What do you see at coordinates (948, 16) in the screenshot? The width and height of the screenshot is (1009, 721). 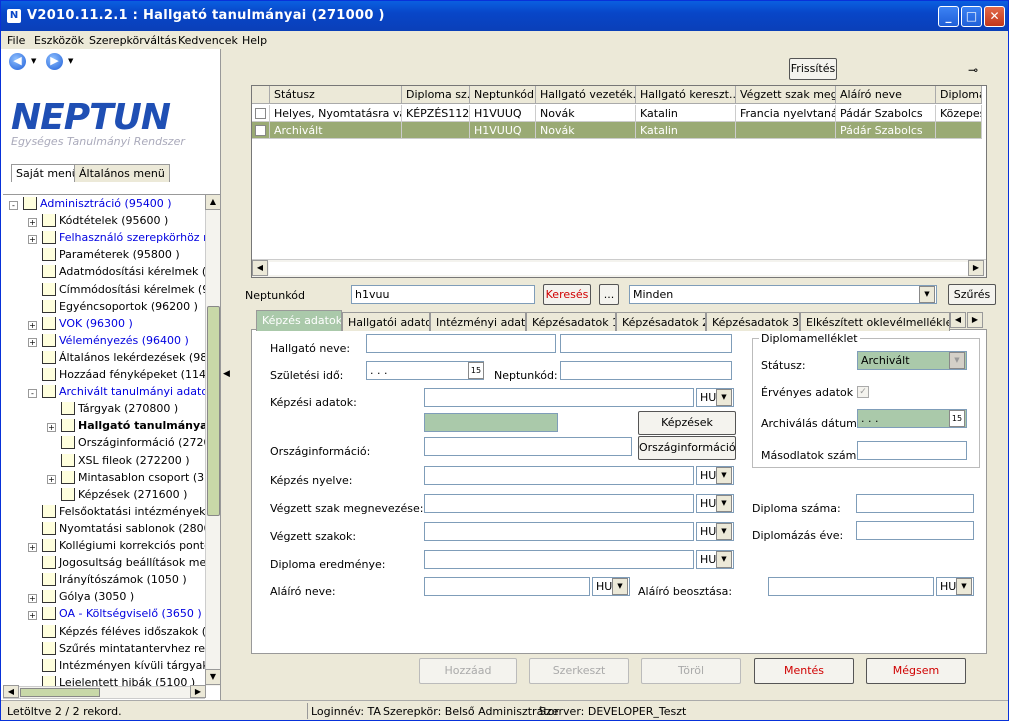 I see `minimize-button: _` at bounding box center [948, 16].